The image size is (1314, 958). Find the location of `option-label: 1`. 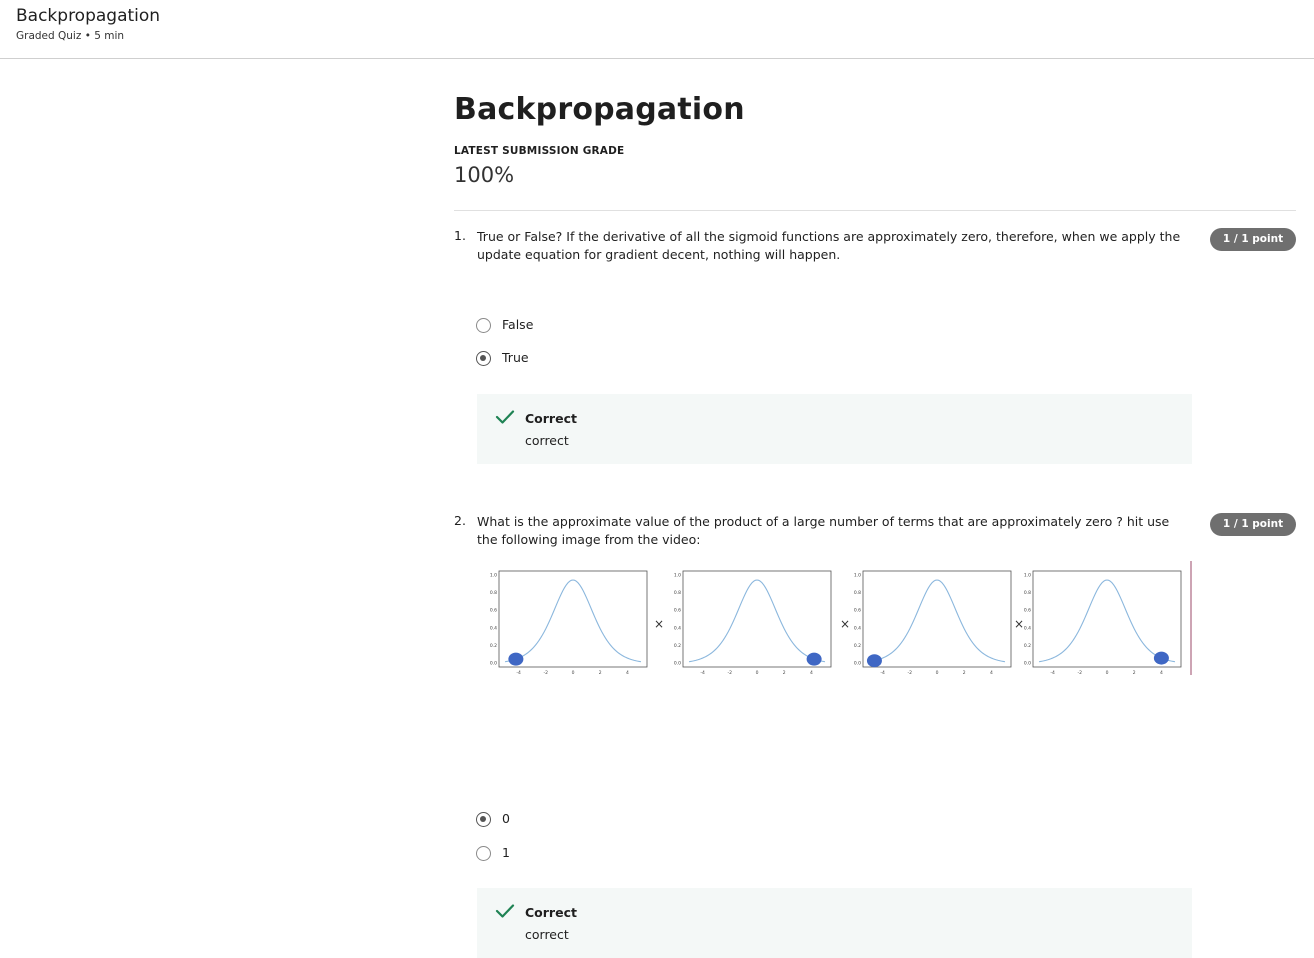

option-label: 1 is located at coordinates (506, 852).